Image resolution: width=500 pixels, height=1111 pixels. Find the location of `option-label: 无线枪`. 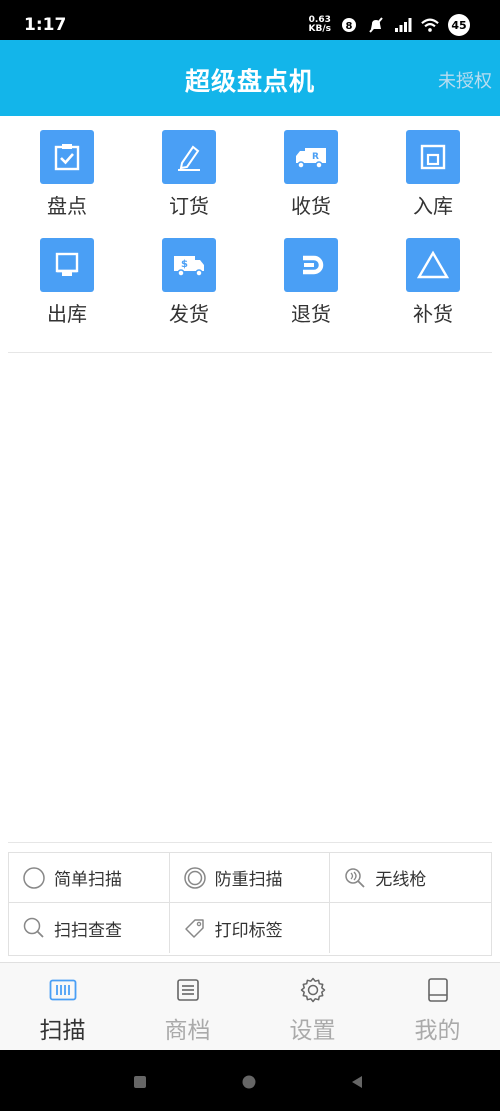

option-label: 无线枪 is located at coordinates (401, 880).